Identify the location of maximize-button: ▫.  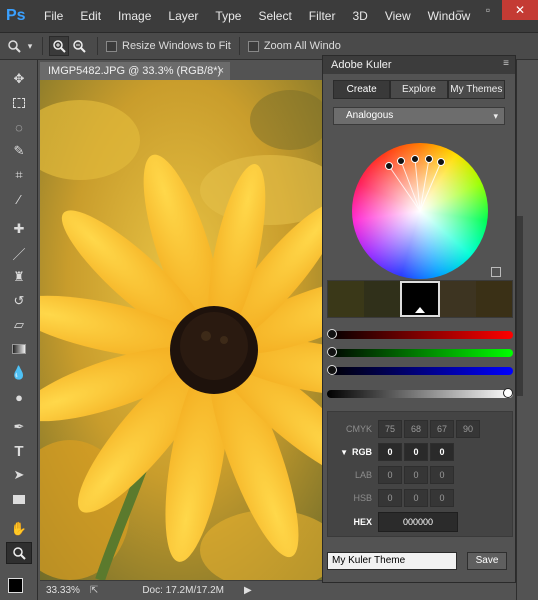
(488, 10).